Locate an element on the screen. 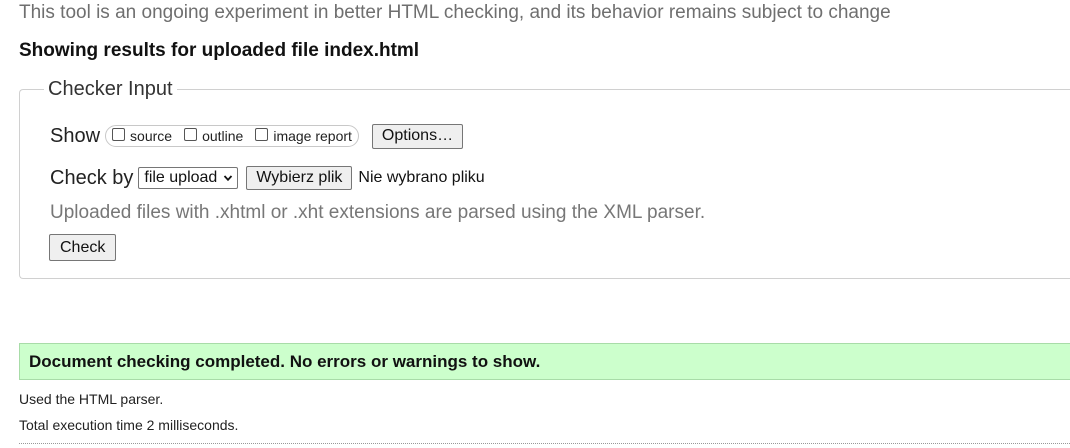 Image resolution: width=1070 pixels, height=448 pixels. outline-checkbox is located at coordinates (191, 134).